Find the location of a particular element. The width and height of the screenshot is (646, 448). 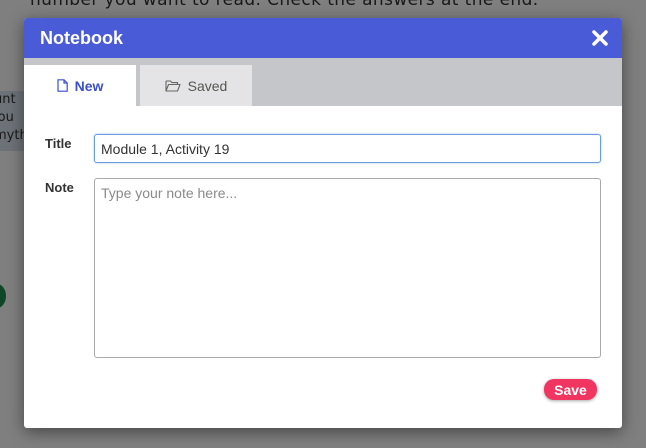

tab-saved: Saved is located at coordinates (196, 85).